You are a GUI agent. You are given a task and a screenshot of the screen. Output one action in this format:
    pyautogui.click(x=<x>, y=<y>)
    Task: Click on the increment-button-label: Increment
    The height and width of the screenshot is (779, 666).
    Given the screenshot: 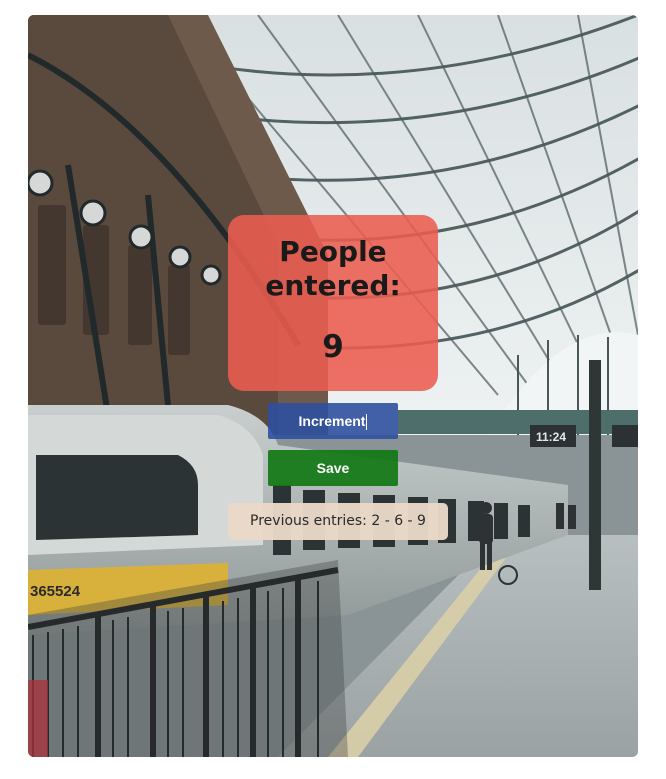 What is the action you would take?
    pyautogui.click(x=332, y=421)
    